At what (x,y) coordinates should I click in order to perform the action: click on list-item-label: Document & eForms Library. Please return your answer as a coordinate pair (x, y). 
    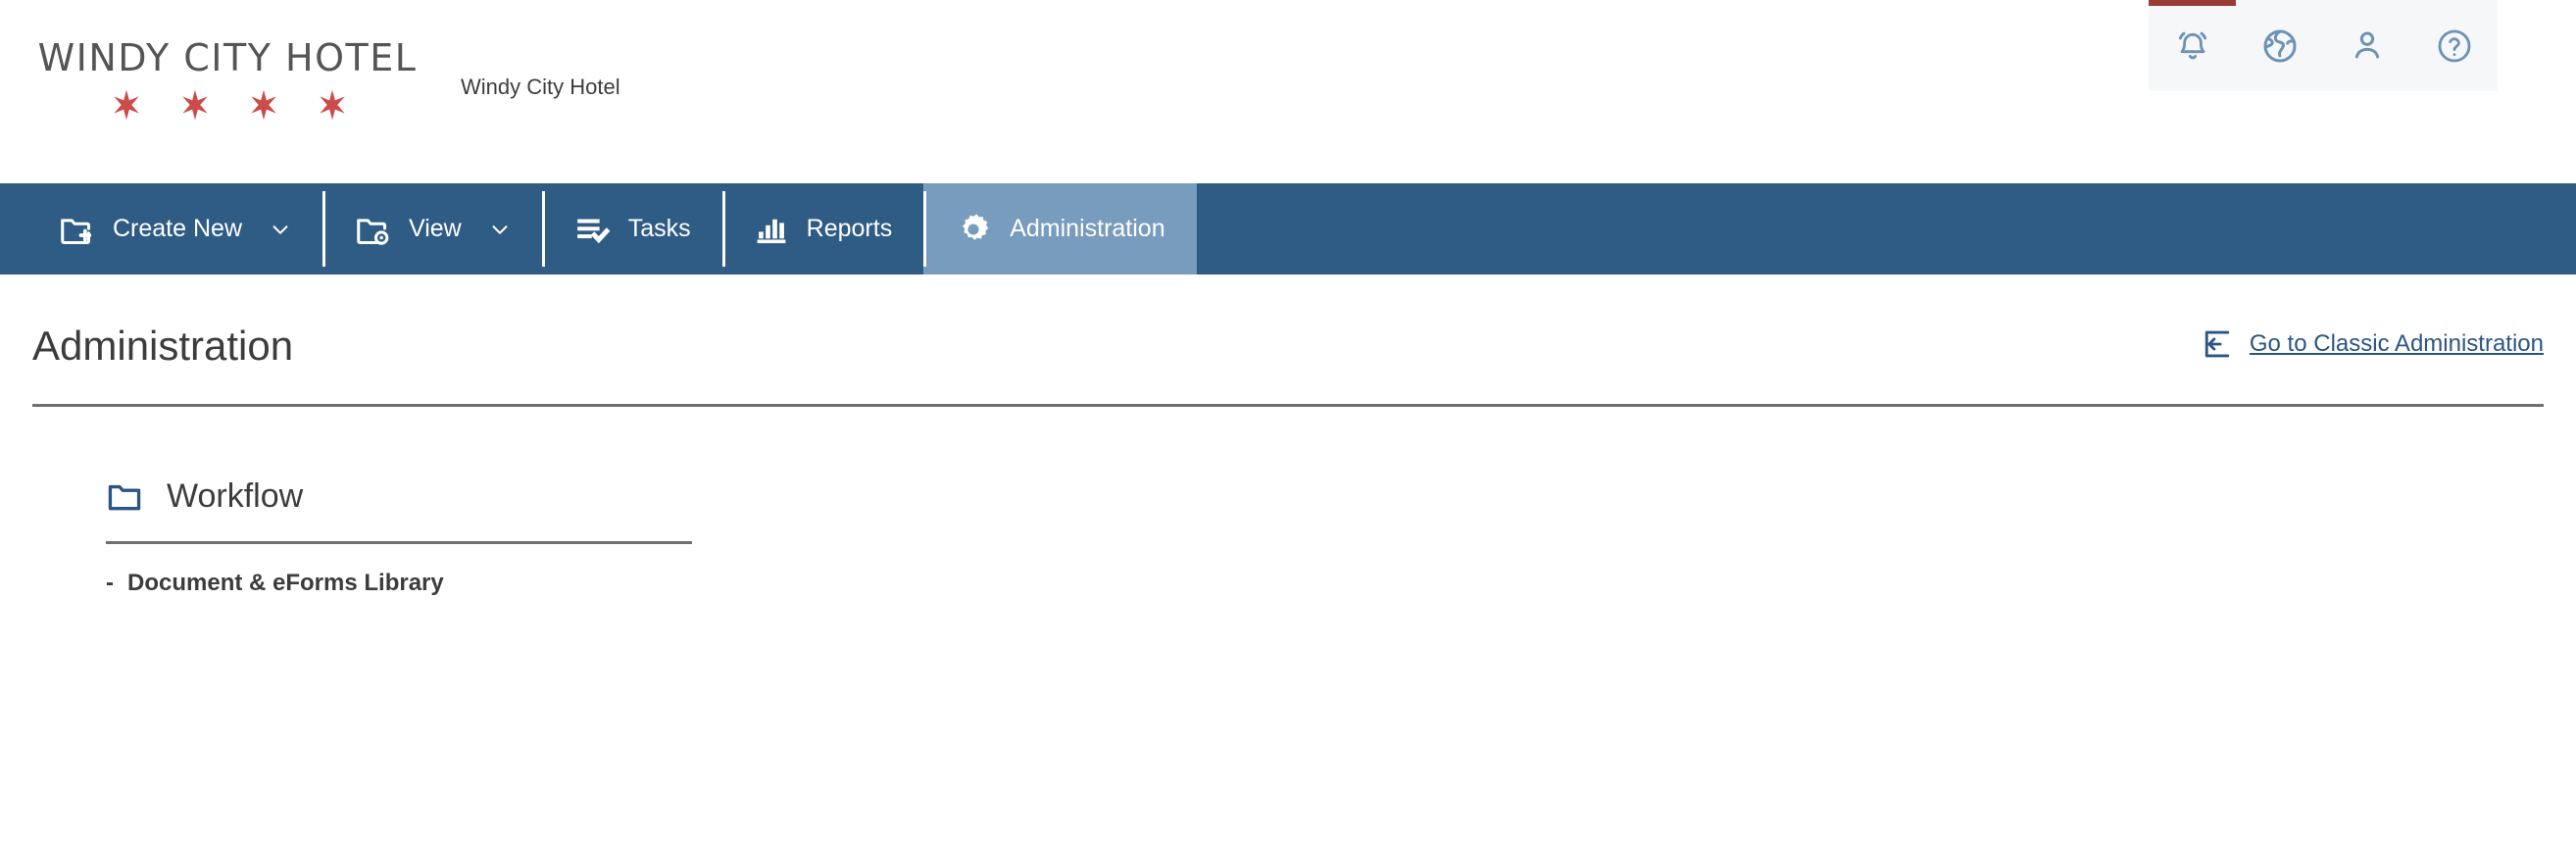
    Looking at the image, I should click on (285, 583).